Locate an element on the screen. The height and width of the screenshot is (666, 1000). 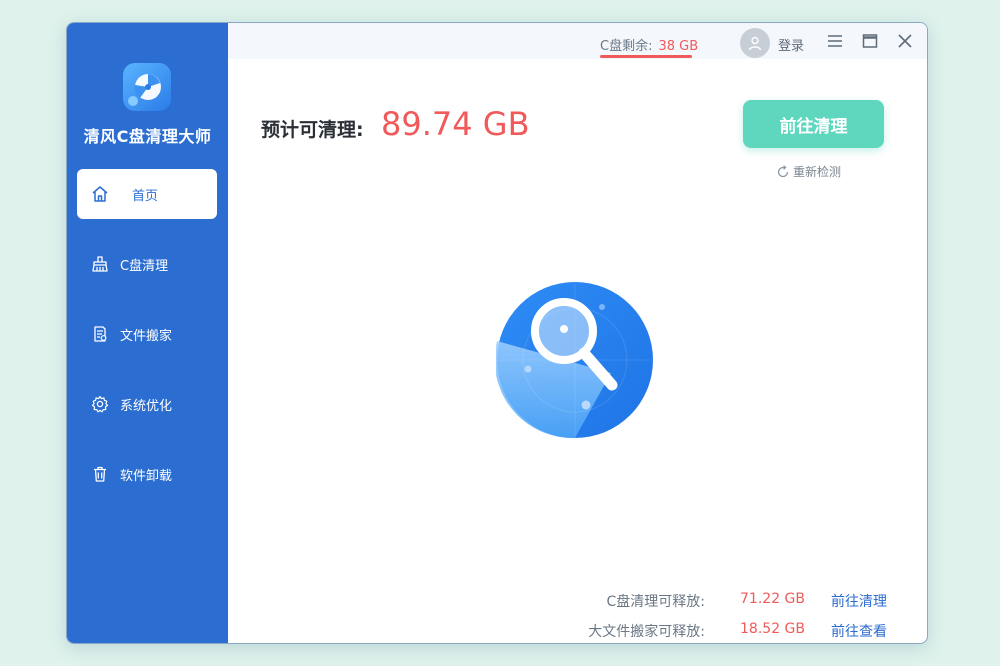
stat-row-c-clean: C盘清理可释放: 71.22 GB 前往清理 is located at coordinates (577, 601).